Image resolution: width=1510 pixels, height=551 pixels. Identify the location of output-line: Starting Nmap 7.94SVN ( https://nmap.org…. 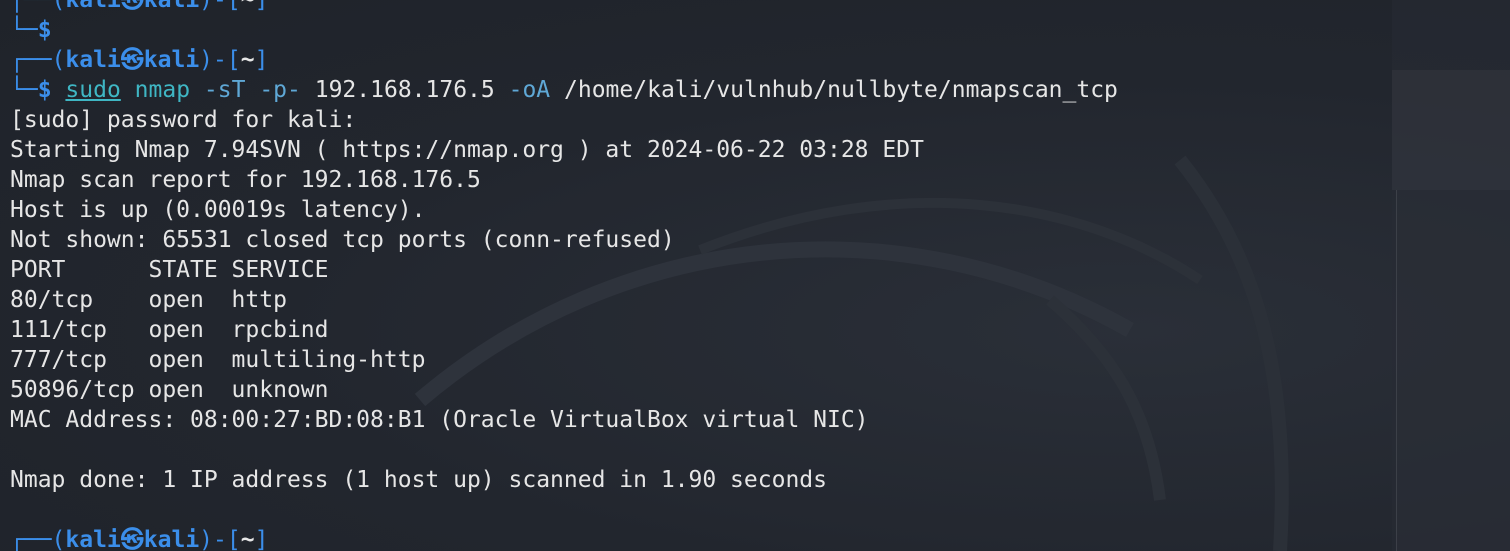
(467, 150).